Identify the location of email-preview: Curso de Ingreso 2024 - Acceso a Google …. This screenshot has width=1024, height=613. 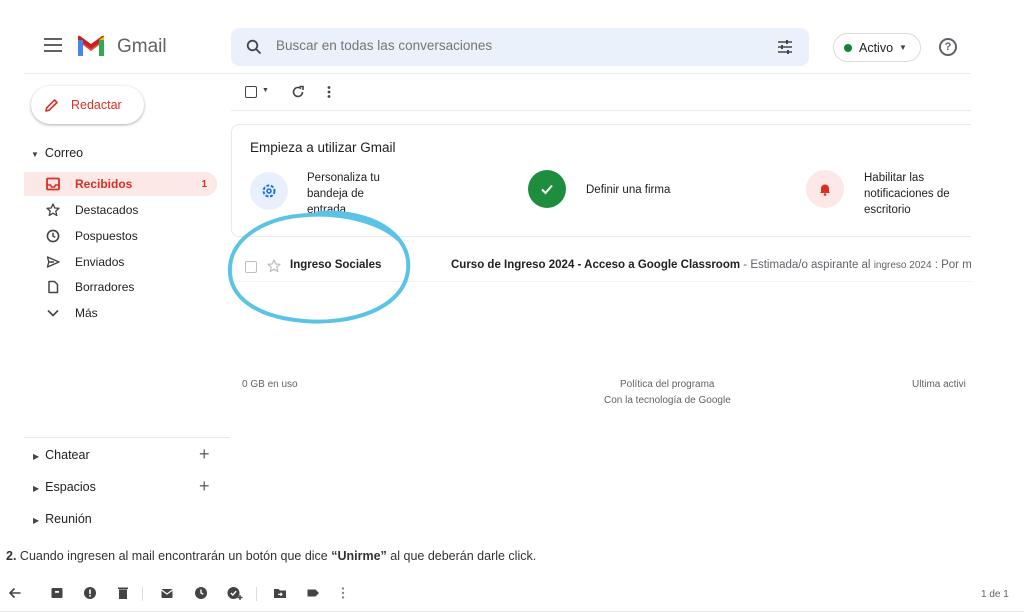
(711, 265).